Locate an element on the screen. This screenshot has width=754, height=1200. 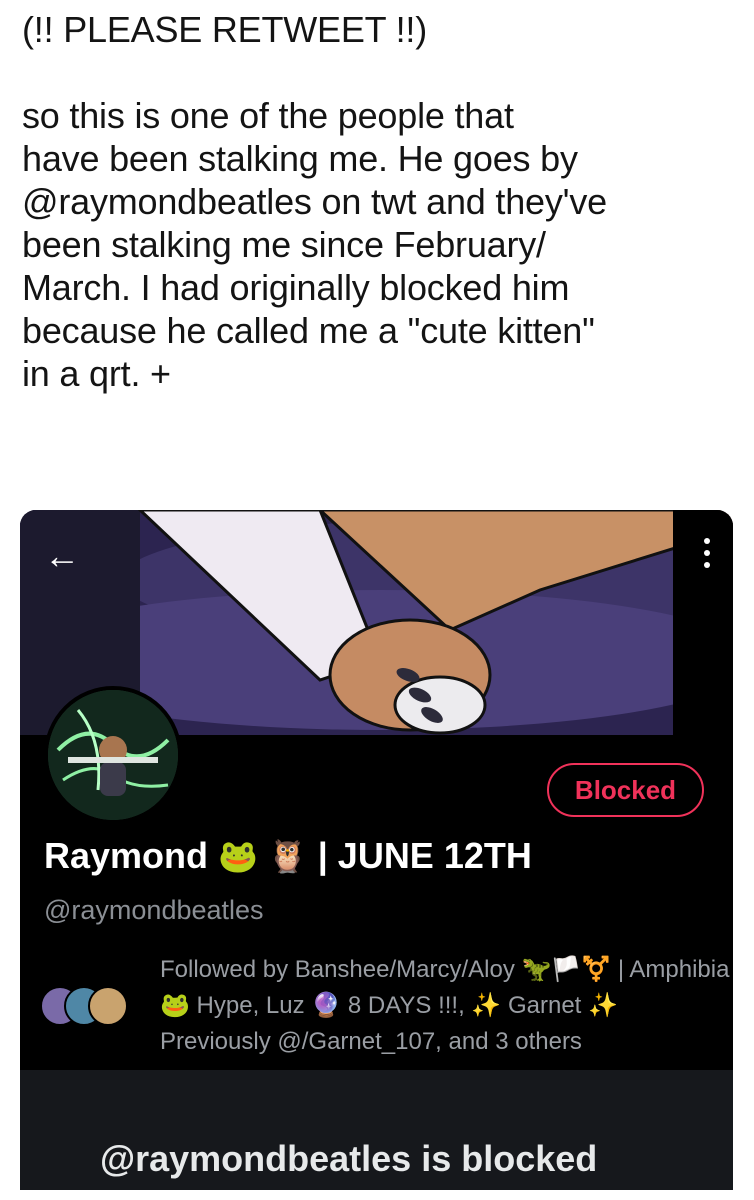
follower-avatars is located at coordinates (86, 1006).